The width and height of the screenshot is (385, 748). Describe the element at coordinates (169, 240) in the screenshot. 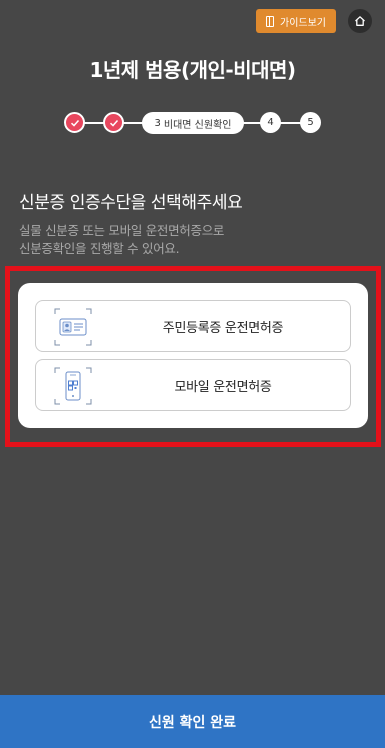

I see `section-description: 실물 신분증 또는 모바일 운전면허증으로 신분증확인을 진행할 수 있어요.` at that location.